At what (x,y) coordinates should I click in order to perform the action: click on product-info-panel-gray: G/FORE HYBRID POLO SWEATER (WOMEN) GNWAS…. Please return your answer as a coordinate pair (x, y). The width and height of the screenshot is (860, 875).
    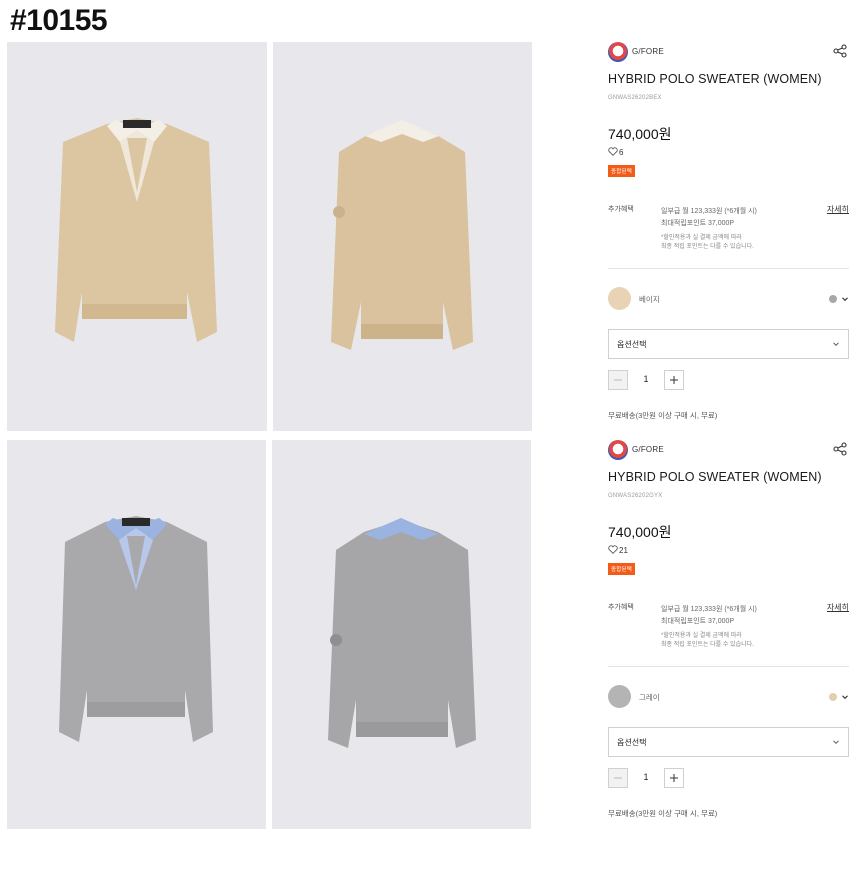
    Looking at the image, I should click on (728, 635).